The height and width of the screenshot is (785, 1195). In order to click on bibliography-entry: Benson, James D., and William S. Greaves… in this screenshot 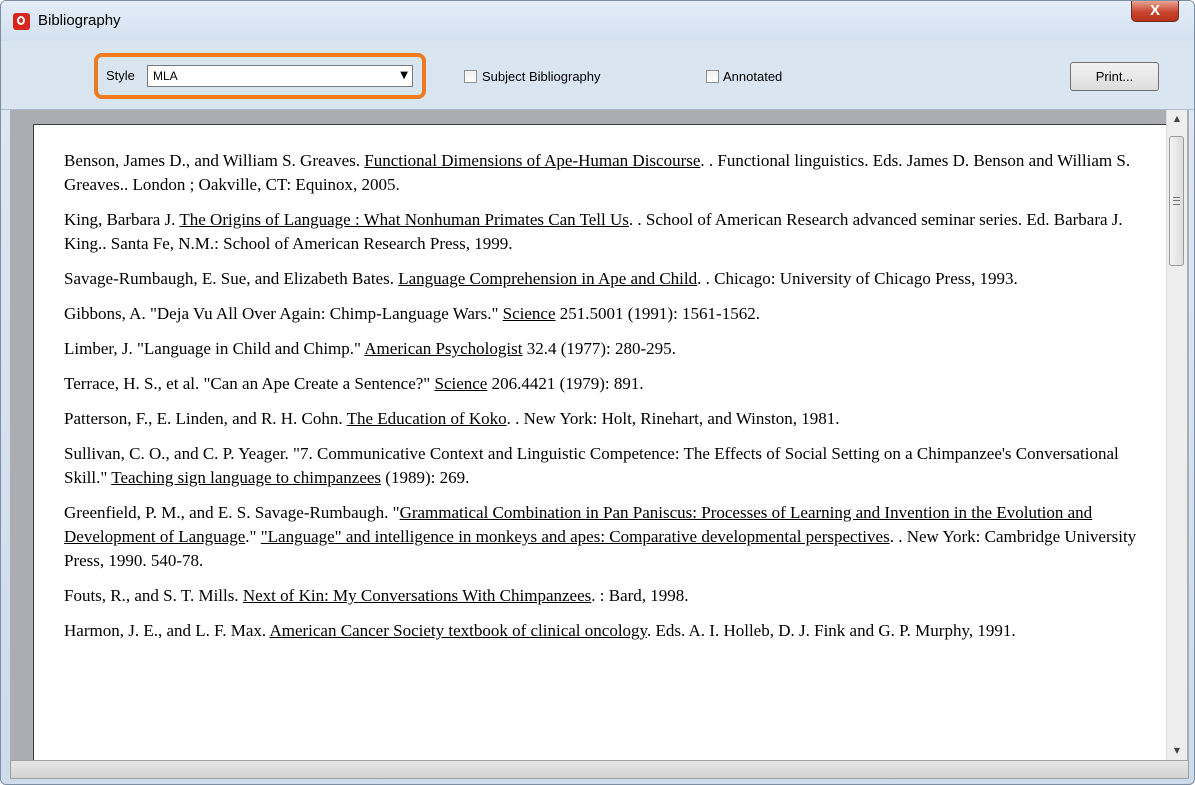, I will do `click(604, 173)`.